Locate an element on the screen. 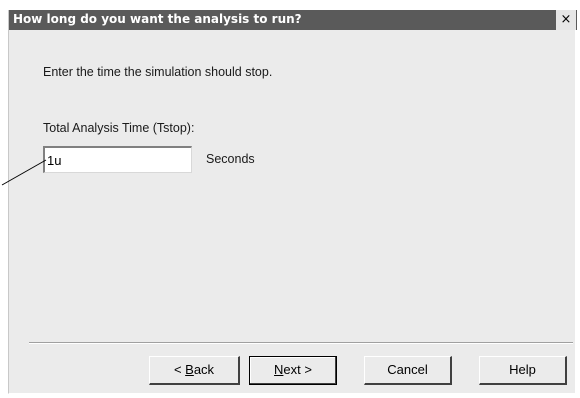  cancel-button: Cancel is located at coordinates (408, 370).